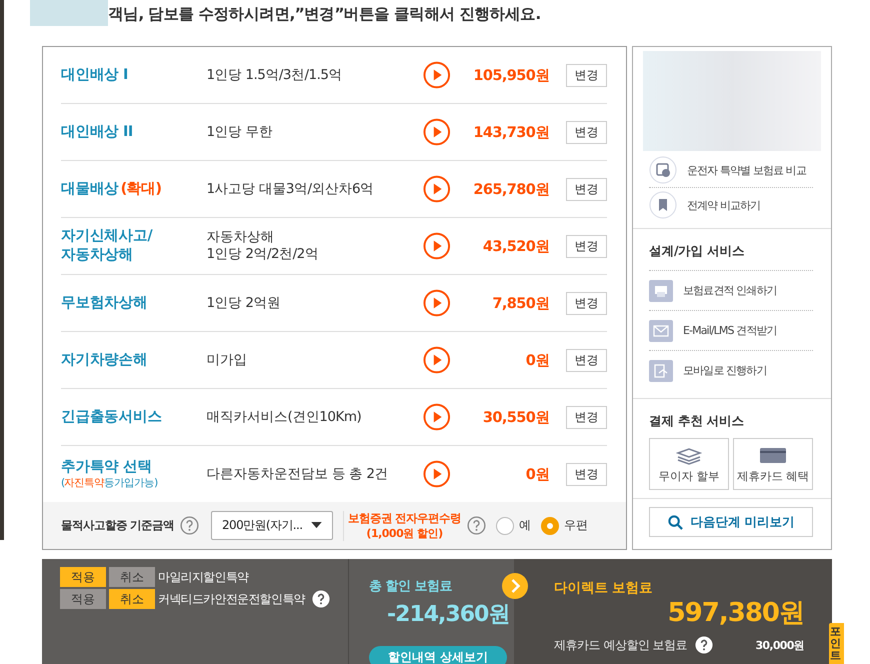 The width and height of the screenshot is (870, 664). Describe the element at coordinates (404, 533) in the screenshot. I see `discount-note: (1,000원 할인)` at that location.